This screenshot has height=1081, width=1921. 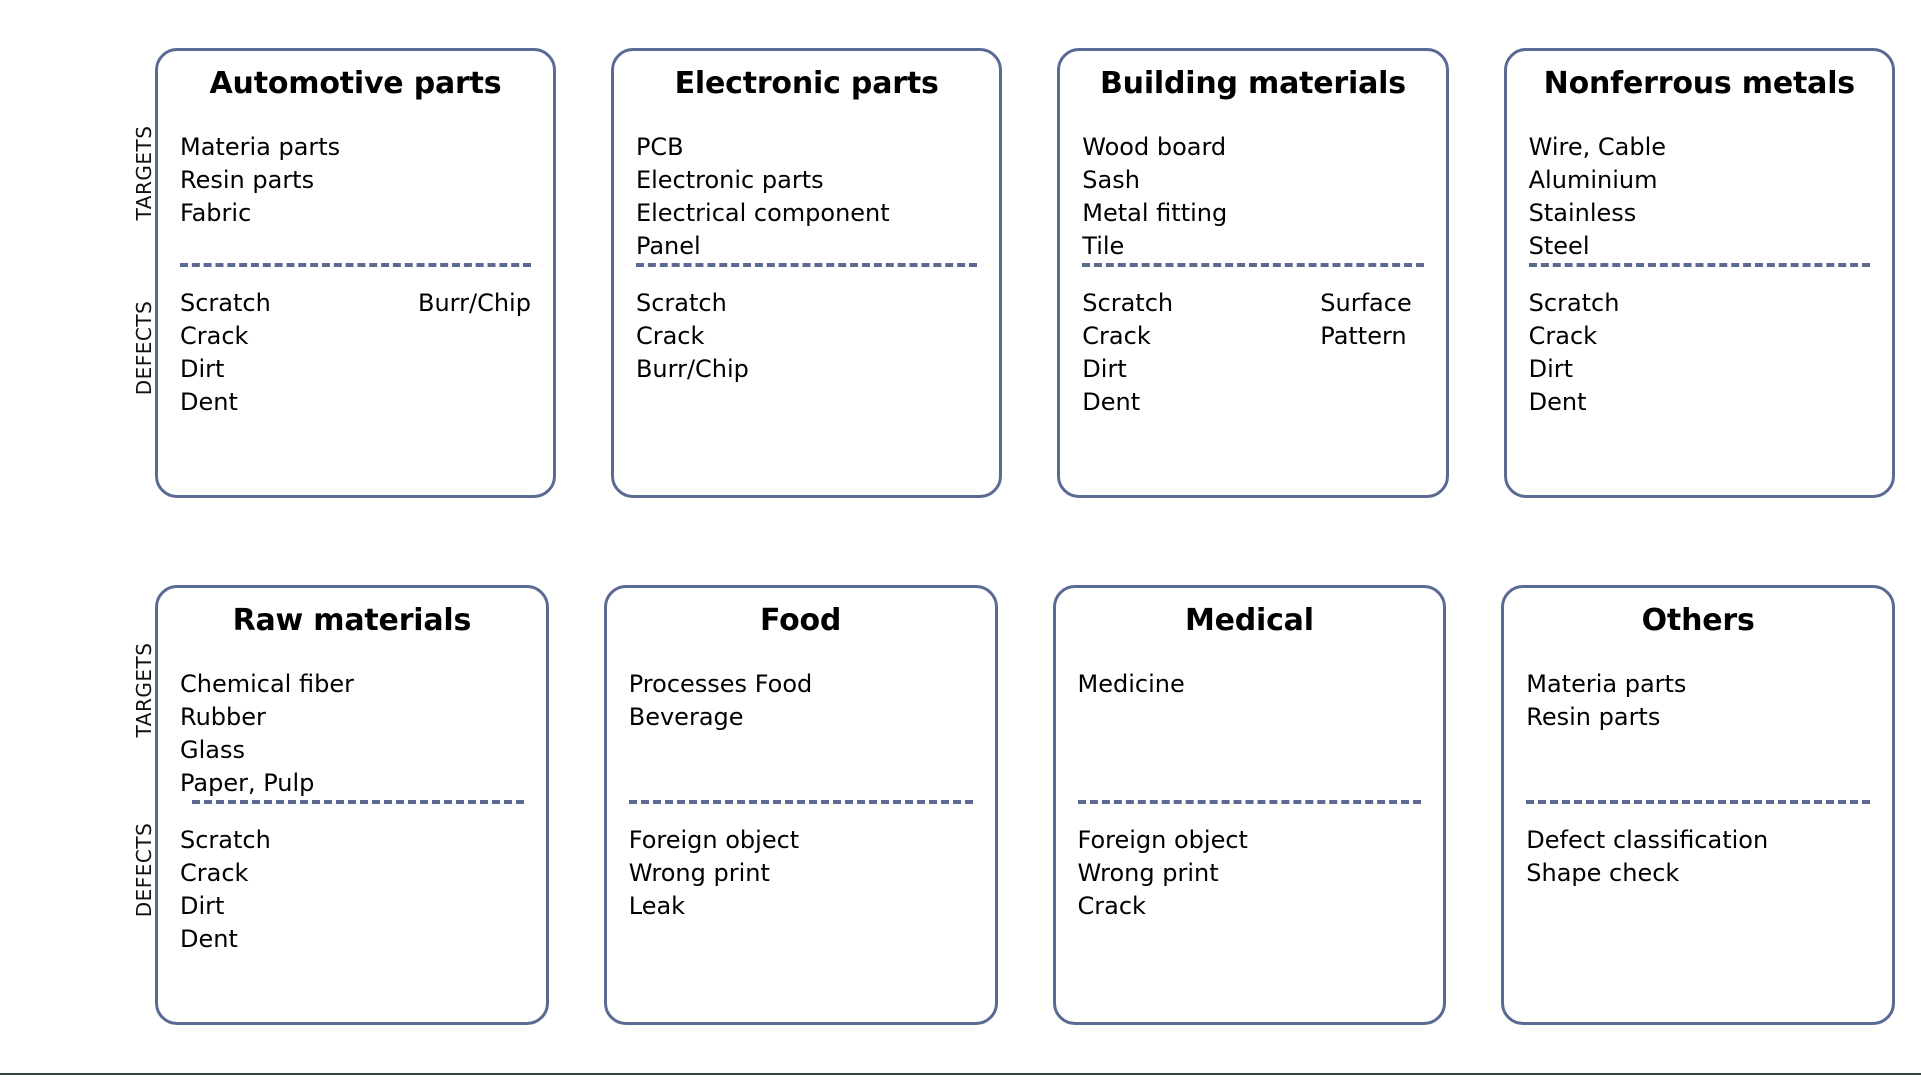 What do you see at coordinates (806, 369) in the screenshot?
I see `list-item: Burr/Chip` at bounding box center [806, 369].